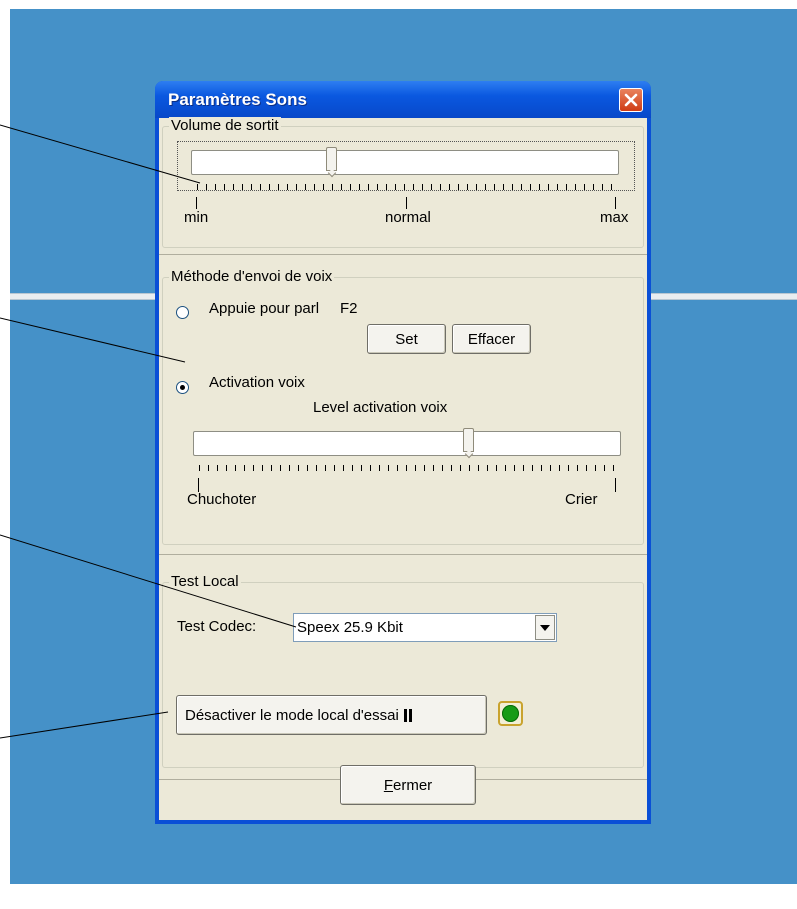  Describe the element at coordinates (222, 499) in the screenshot. I see `activation-min-label: Chuchoter` at that location.